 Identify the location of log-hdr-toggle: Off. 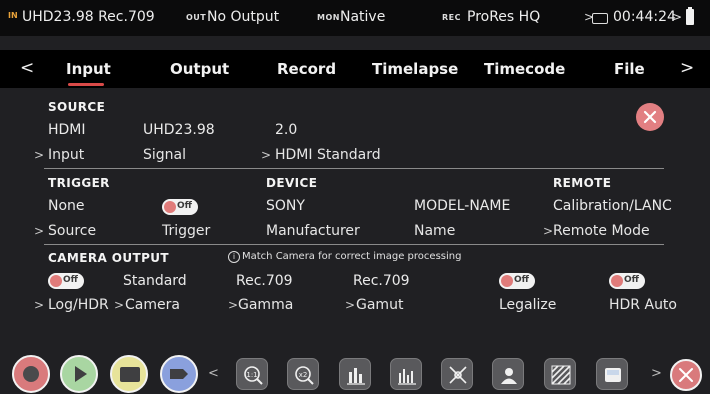
(66, 281).